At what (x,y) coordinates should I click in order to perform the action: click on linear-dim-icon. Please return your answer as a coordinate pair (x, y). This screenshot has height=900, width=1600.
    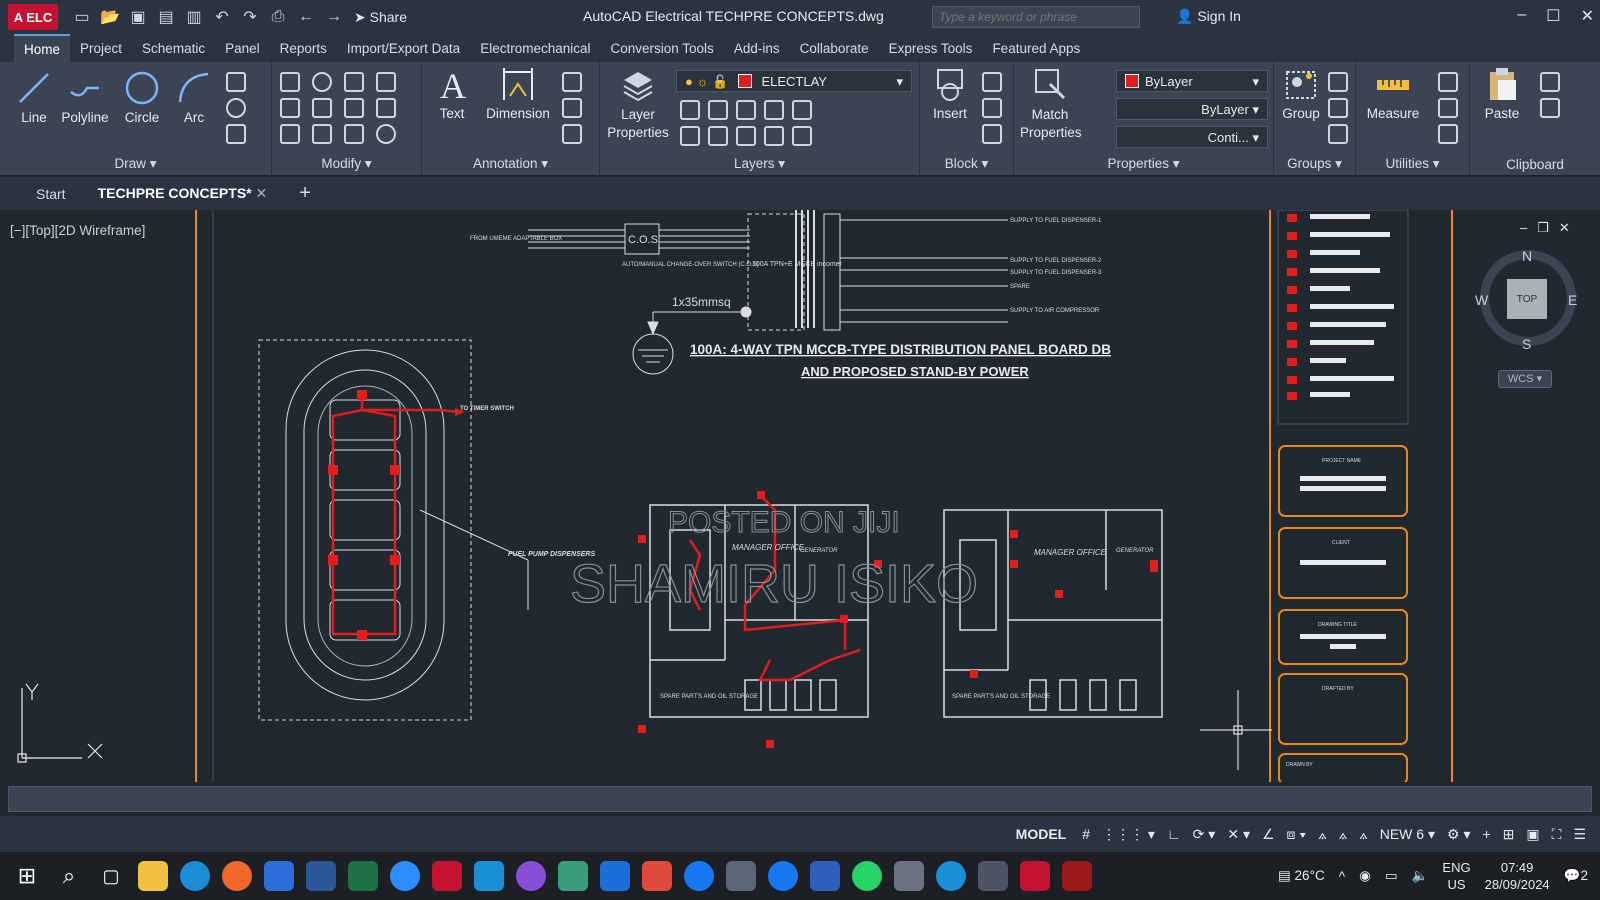
    Looking at the image, I should click on (572, 82).